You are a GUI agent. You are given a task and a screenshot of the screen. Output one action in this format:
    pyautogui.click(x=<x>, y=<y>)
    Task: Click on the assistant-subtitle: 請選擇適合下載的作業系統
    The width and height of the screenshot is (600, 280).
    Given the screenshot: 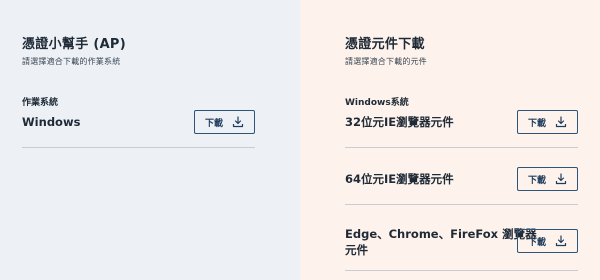 What is the action you would take?
    pyautogui.click(x=71, y=61)
    